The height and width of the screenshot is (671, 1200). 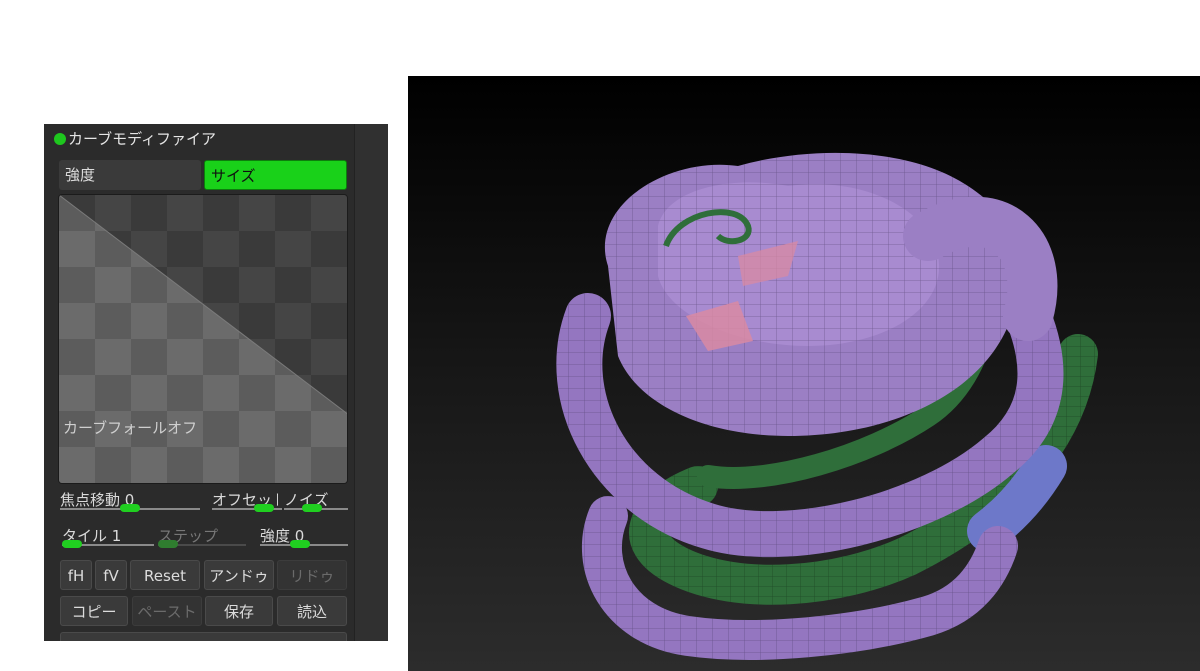 I want to click on curve-grid, so click(x=203, y=339).